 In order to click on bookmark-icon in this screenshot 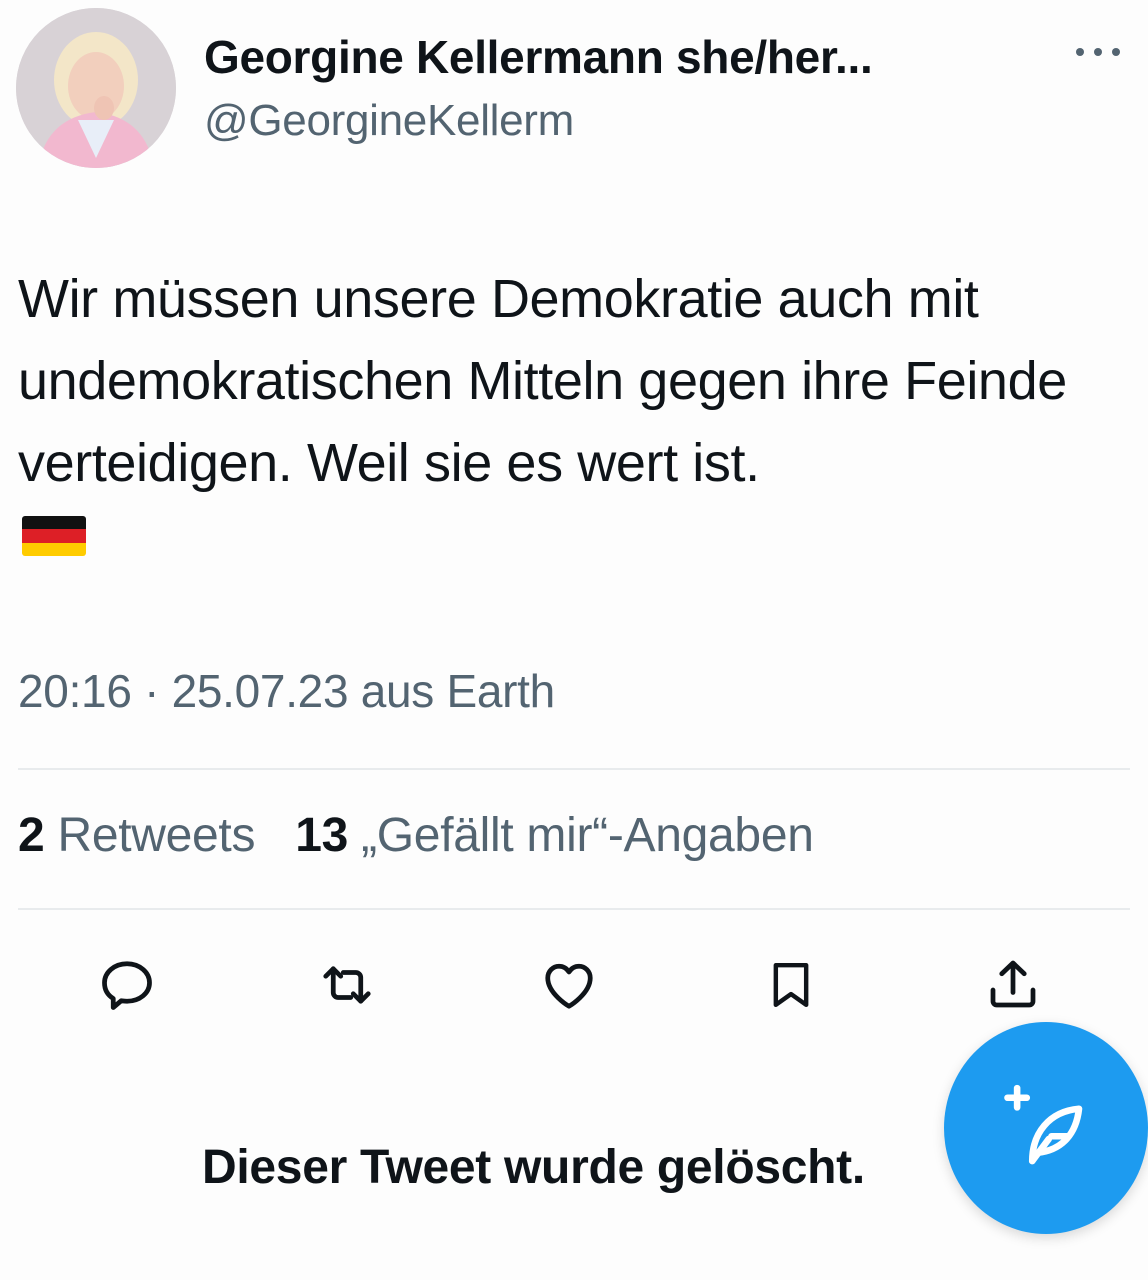, I will do `click(791, 985)`.